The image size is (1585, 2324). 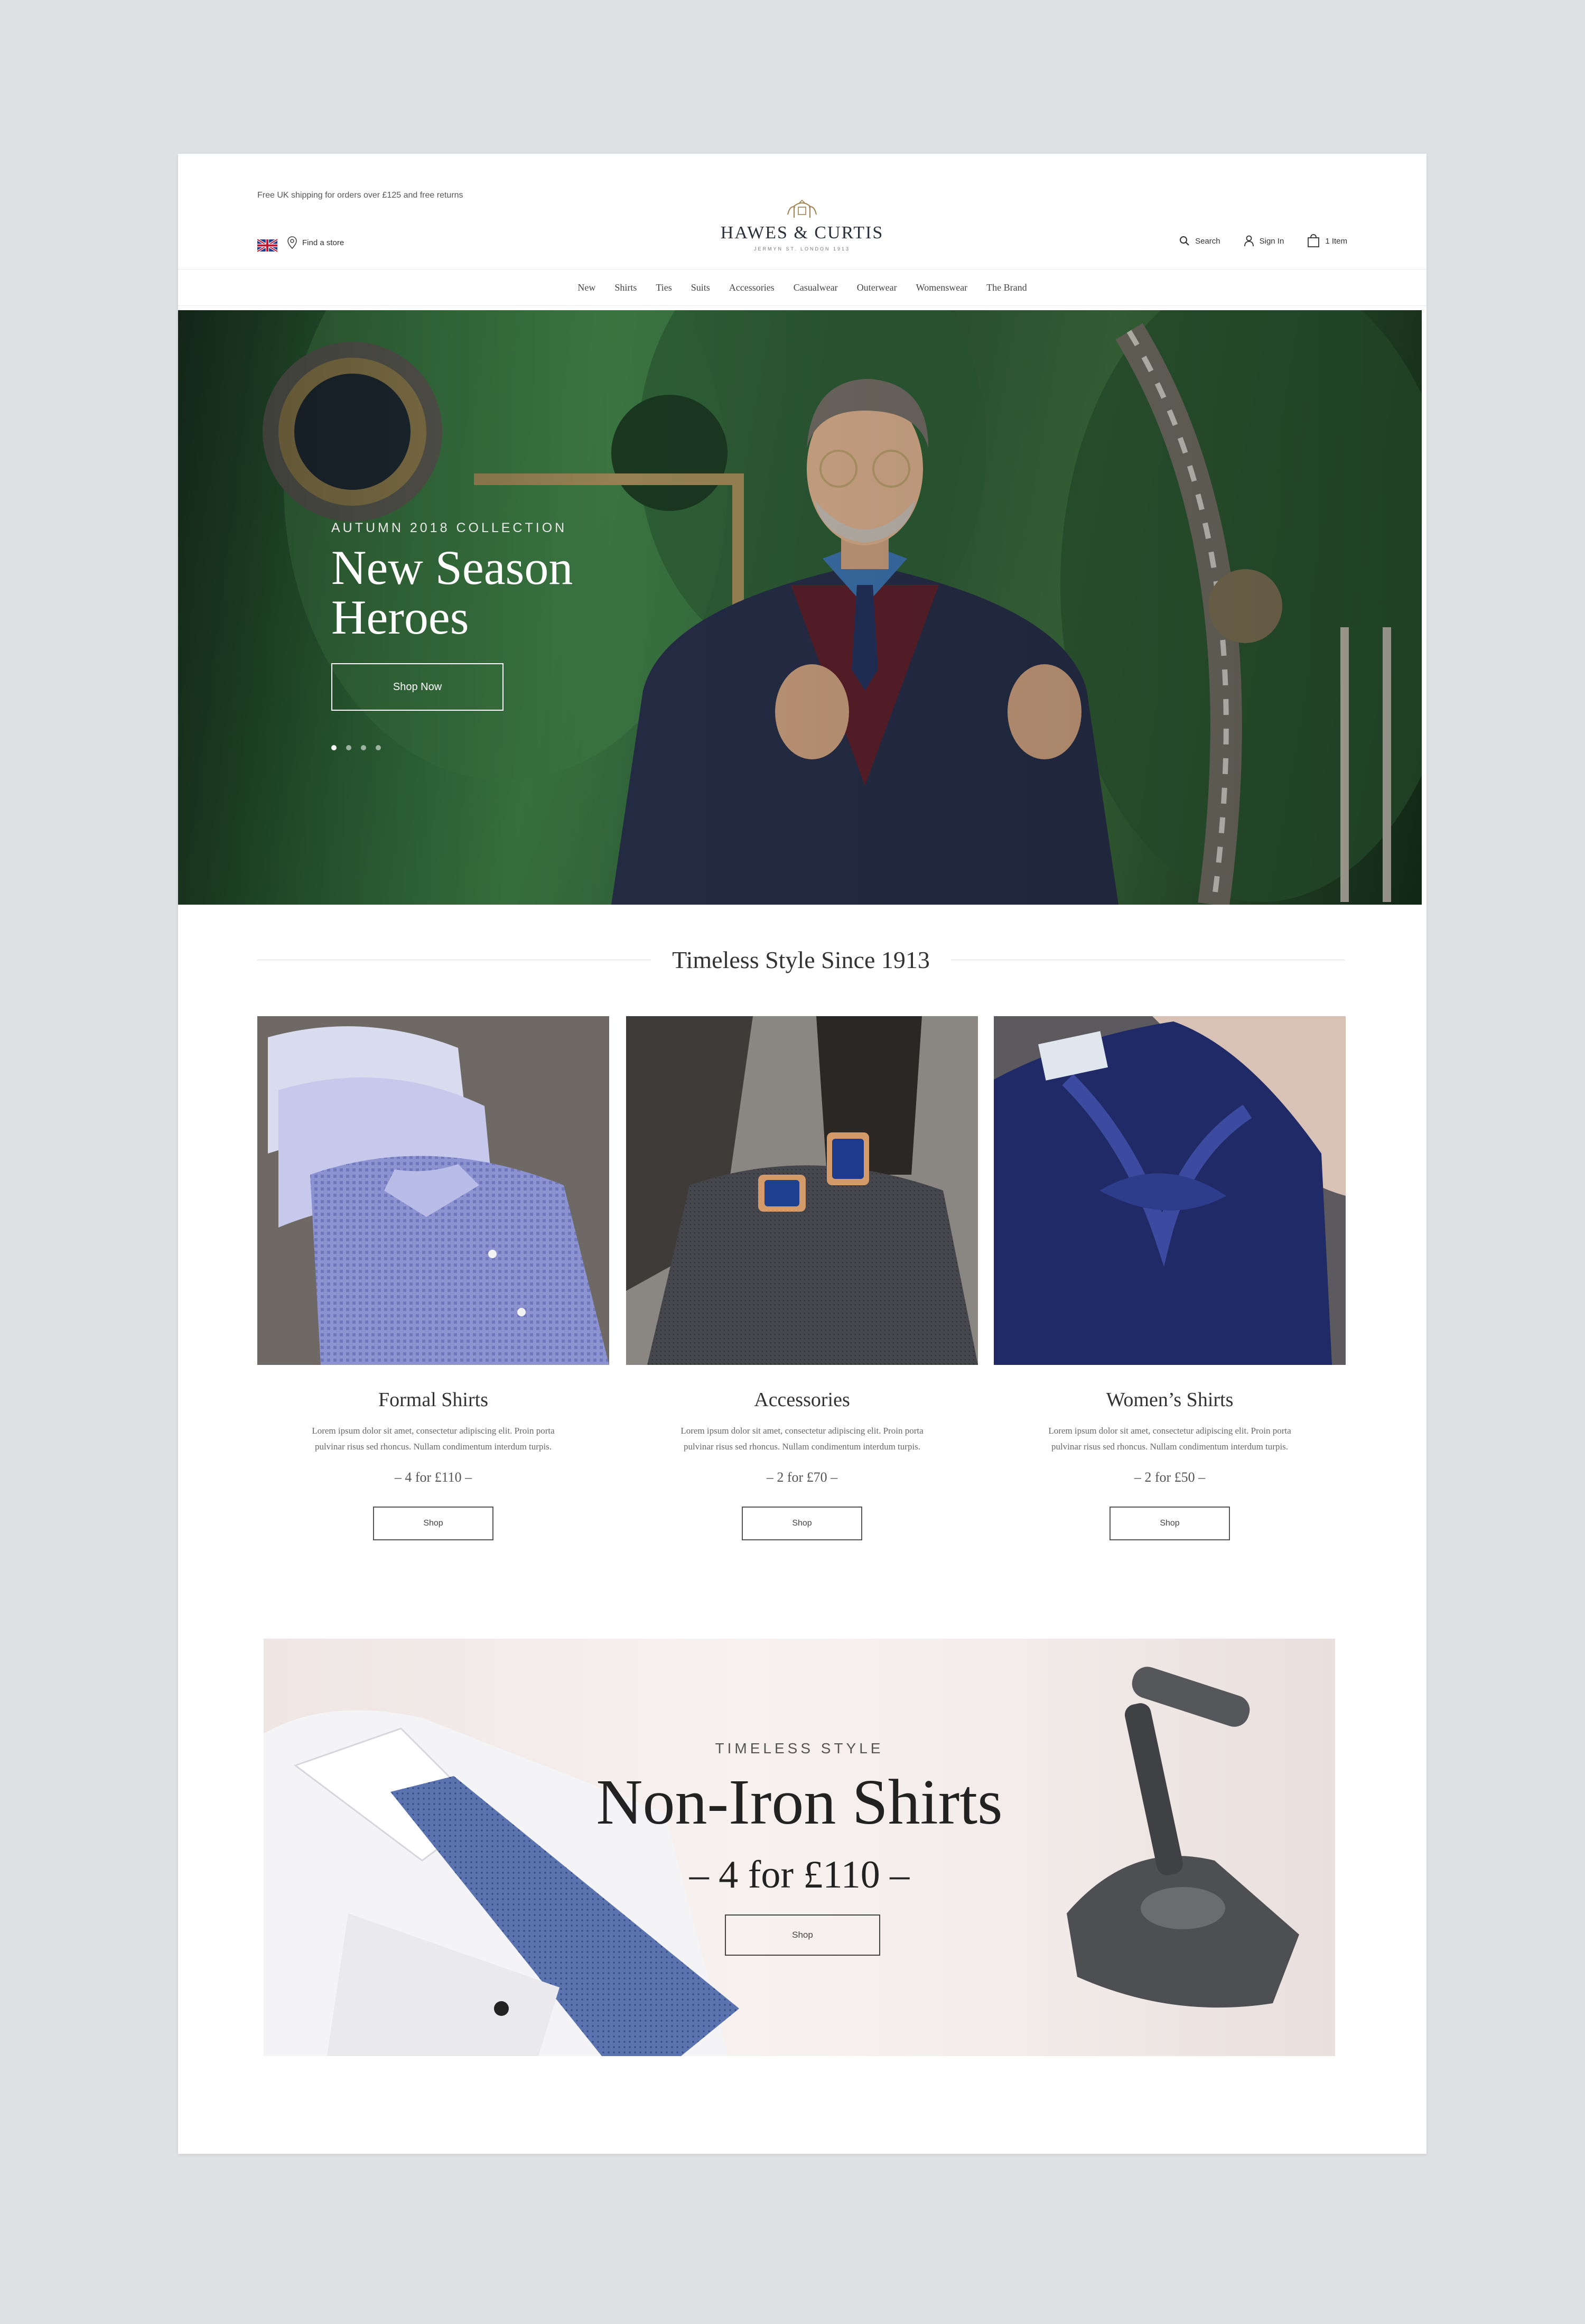 I want to click on nav-item-new: New, so click(x=586, y=287).